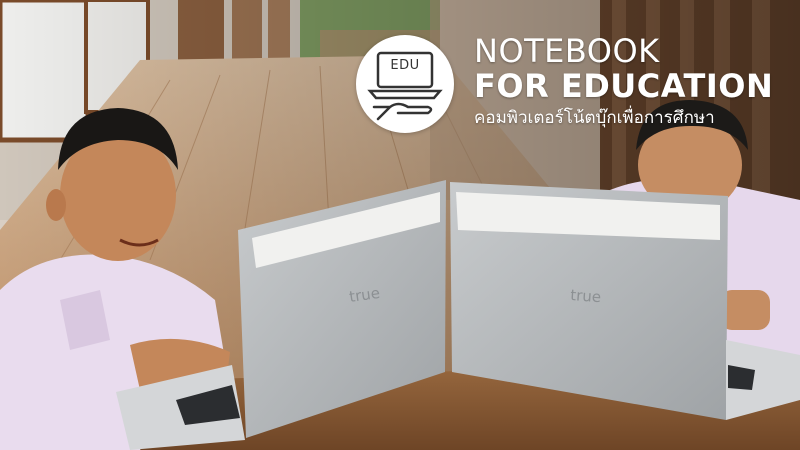 This screenshot has height=450, width=800. Describe the element at coordinates (405, 65) in the screenshot. I see `edu-label: EDU` at that location.